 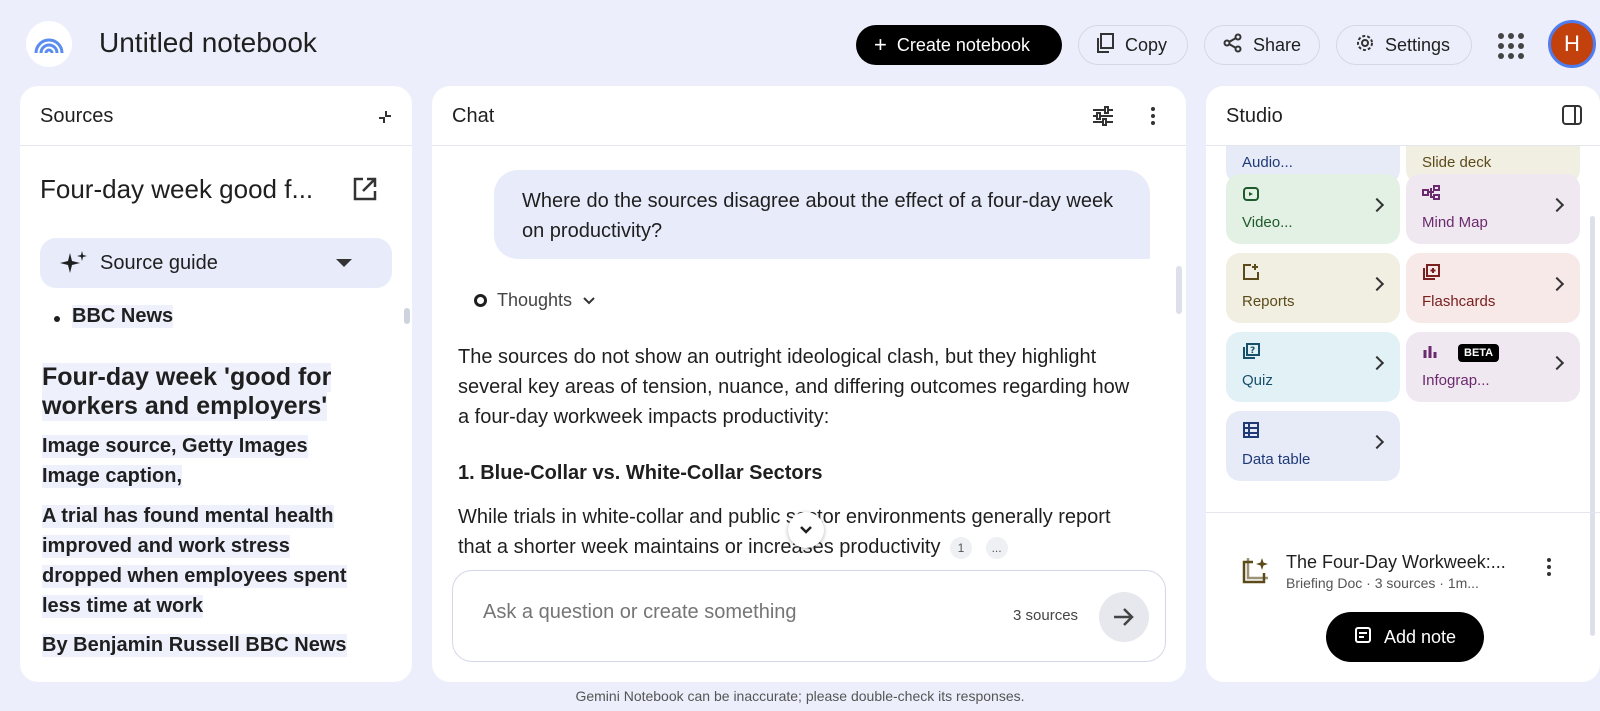 What do you see at coordinates (194, 645) in the screenshot?
I see `source-byline: By Benjamin Russell BBC News` at bounding box center [194, 645].